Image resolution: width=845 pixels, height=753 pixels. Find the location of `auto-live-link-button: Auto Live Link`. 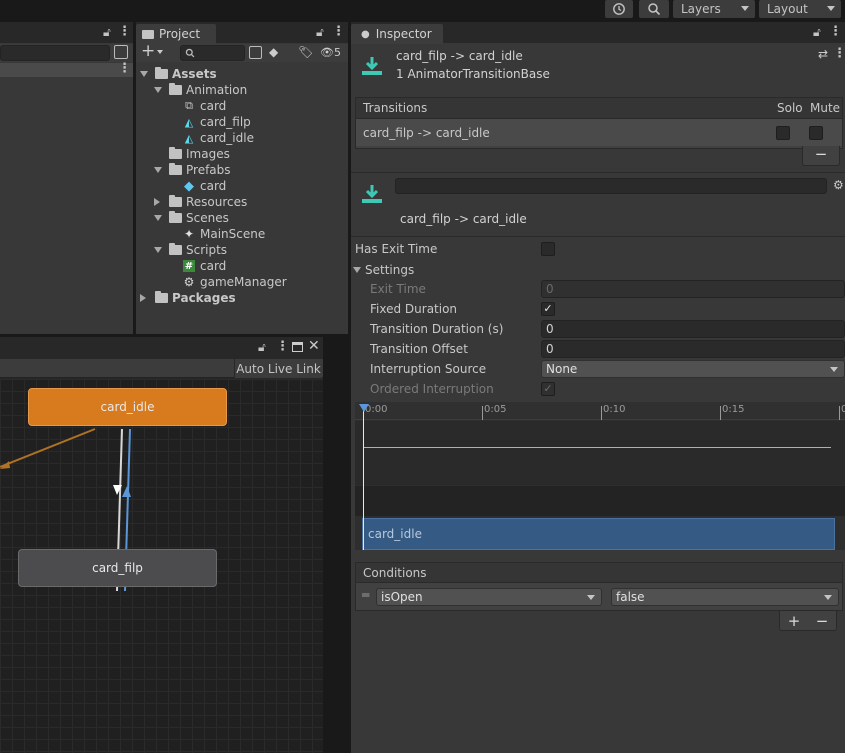

auto-live-link-button: Auto Live Link is located at coordinates (278, 368).